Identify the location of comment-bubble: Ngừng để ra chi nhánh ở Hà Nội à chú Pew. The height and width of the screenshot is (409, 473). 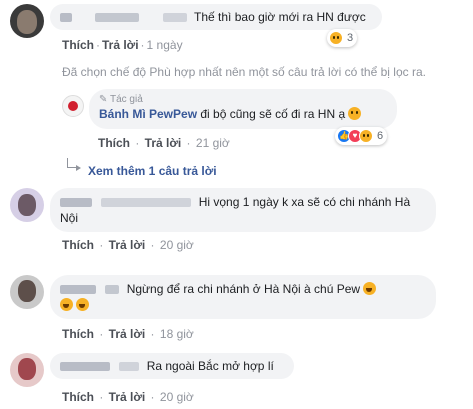
(243, 297).